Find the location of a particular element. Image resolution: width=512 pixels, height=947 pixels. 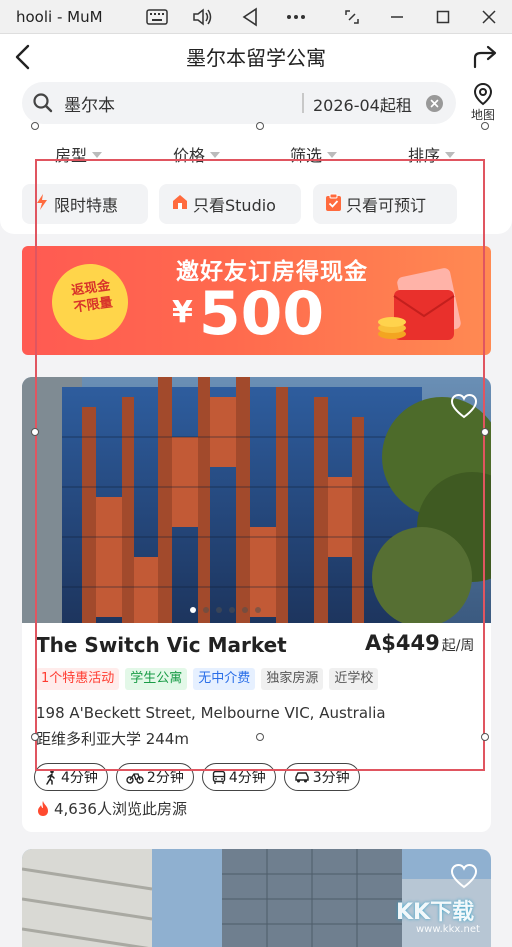

map-pin-icon is located at coordinates (483, 94).